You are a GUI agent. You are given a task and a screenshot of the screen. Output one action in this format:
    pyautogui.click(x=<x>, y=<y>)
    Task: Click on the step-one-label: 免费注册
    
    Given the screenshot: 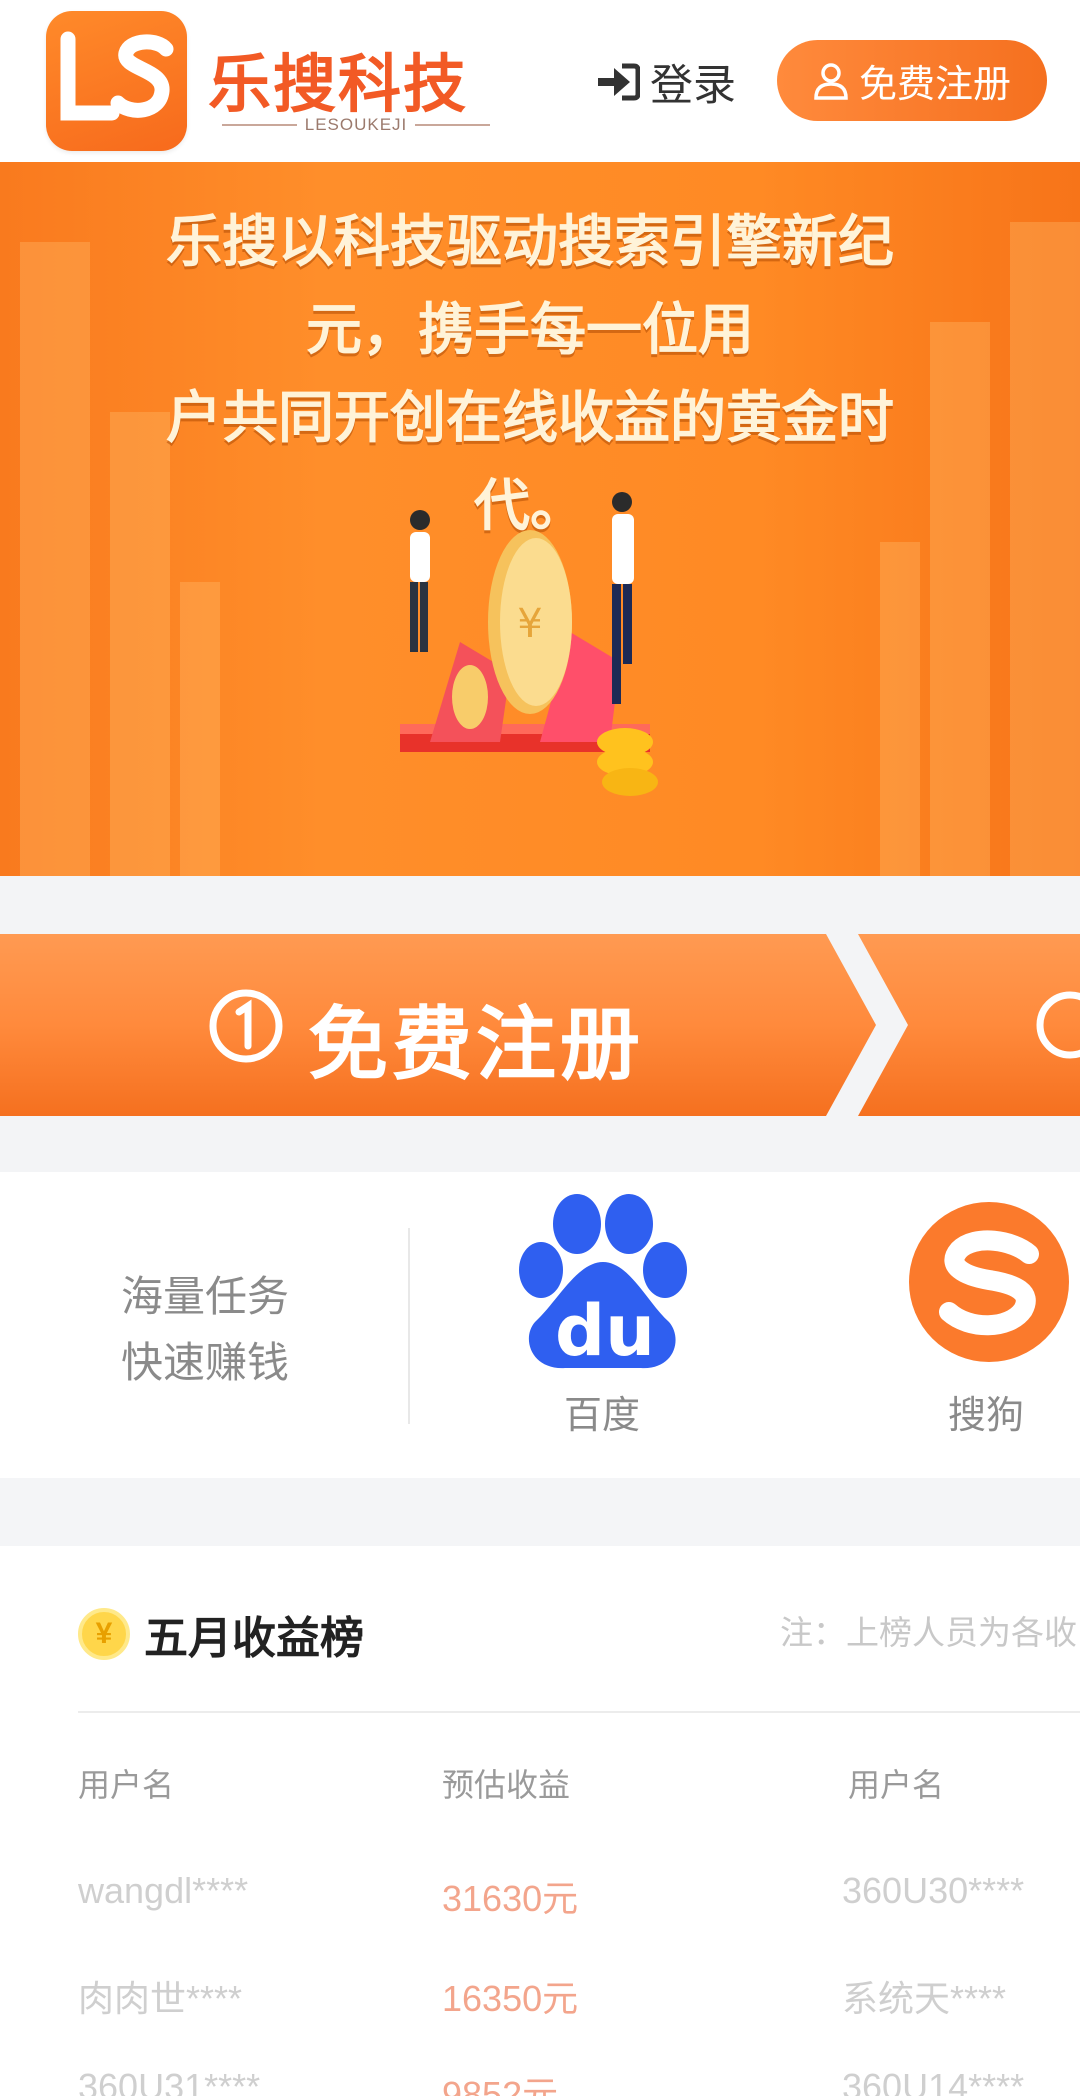 What is the action you would take?
    pyautogui.click(x=476, y=1038)
    